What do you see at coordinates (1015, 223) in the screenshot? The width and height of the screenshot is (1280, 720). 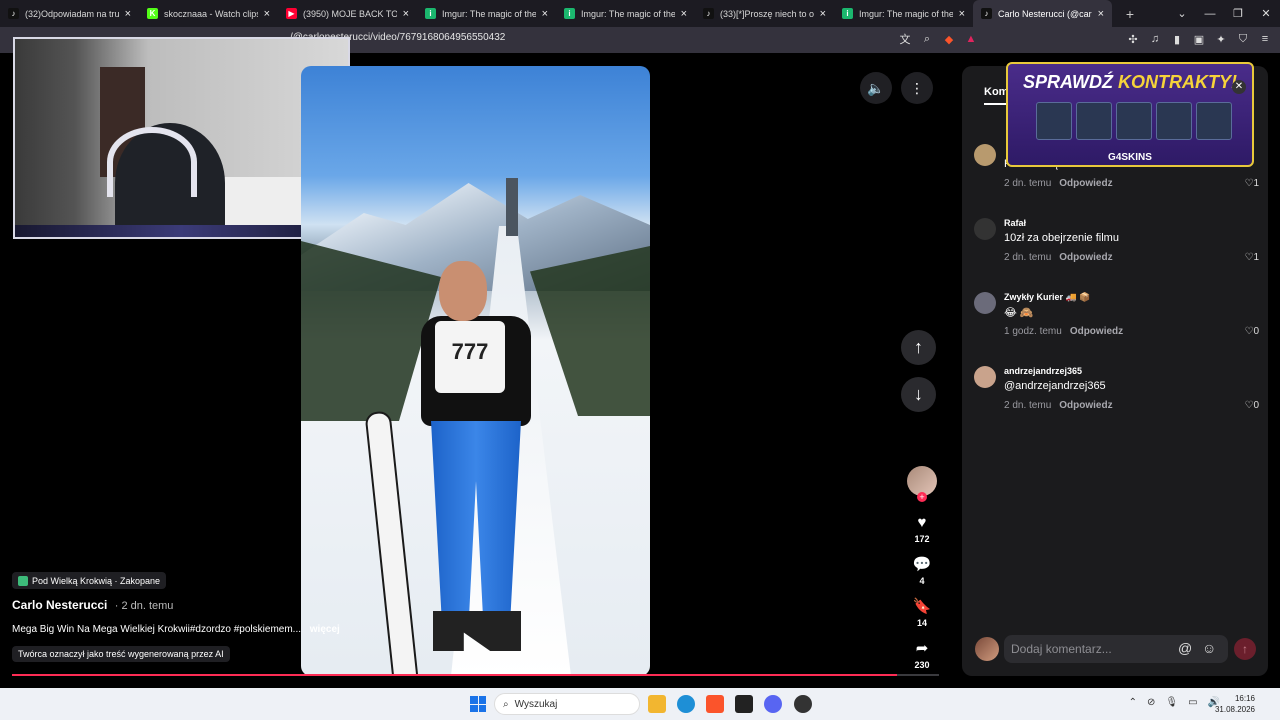 I see `commenter-name: Rafał` at bounding box center [1015, 223].